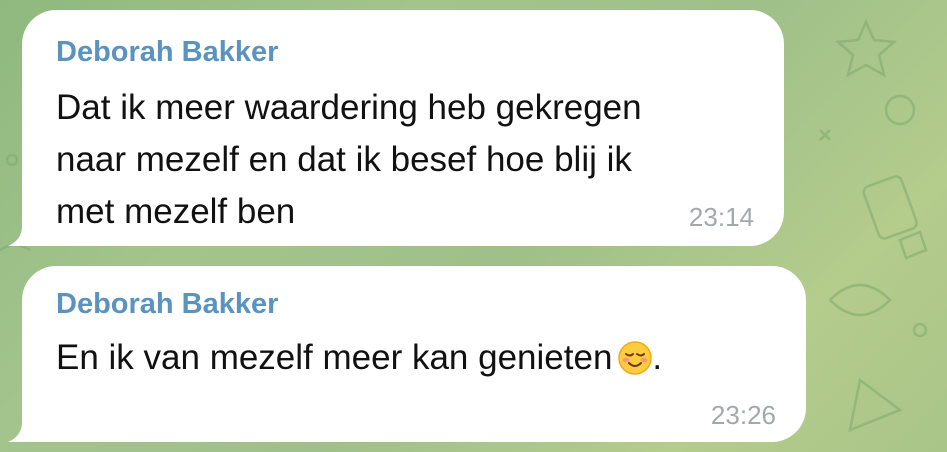 This screenshot has width=947, height=452. I want to click on message-text: En ik van mezelf meer kan genieten., so click(359, 358).